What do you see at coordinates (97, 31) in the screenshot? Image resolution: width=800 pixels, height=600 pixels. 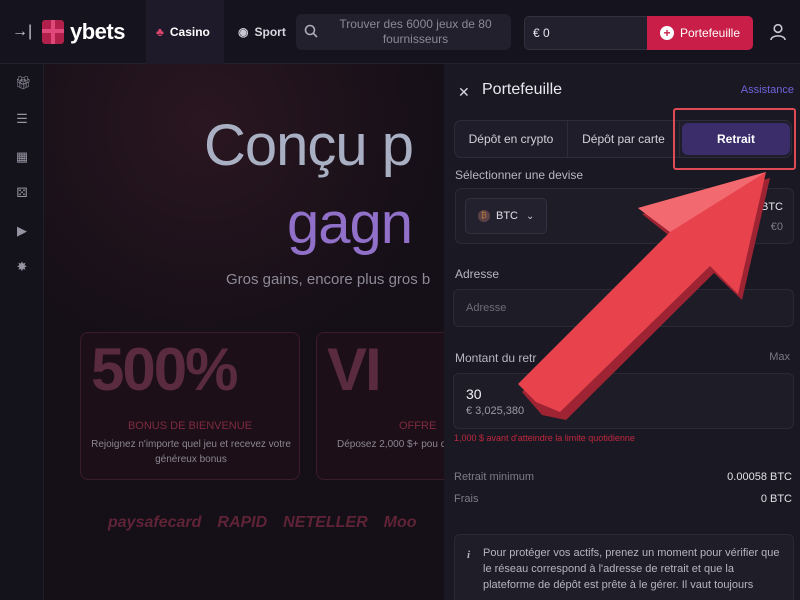 I see `brand-name: ybets` at bounding box center [97, 31].